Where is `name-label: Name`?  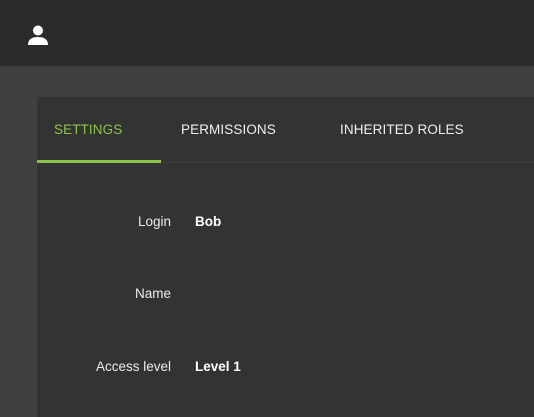
name-label: Name is located at coordinates (152, 293).